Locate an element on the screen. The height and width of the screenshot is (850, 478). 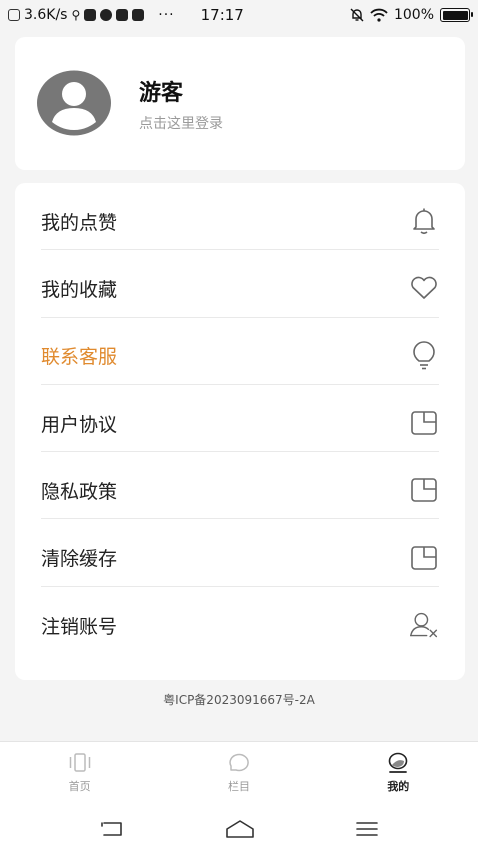
username: 游客 is located at coordinates (161, 93).